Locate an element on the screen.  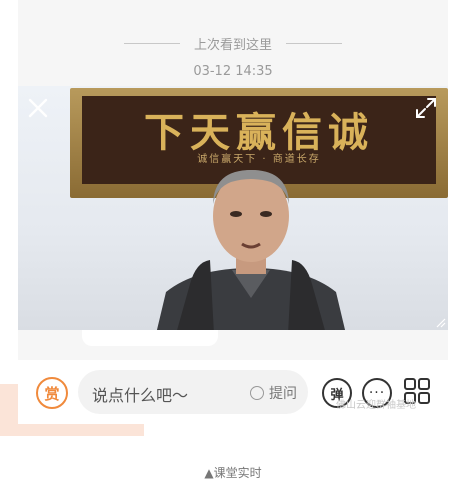
close-video-button is located at coordinates (38, 108).